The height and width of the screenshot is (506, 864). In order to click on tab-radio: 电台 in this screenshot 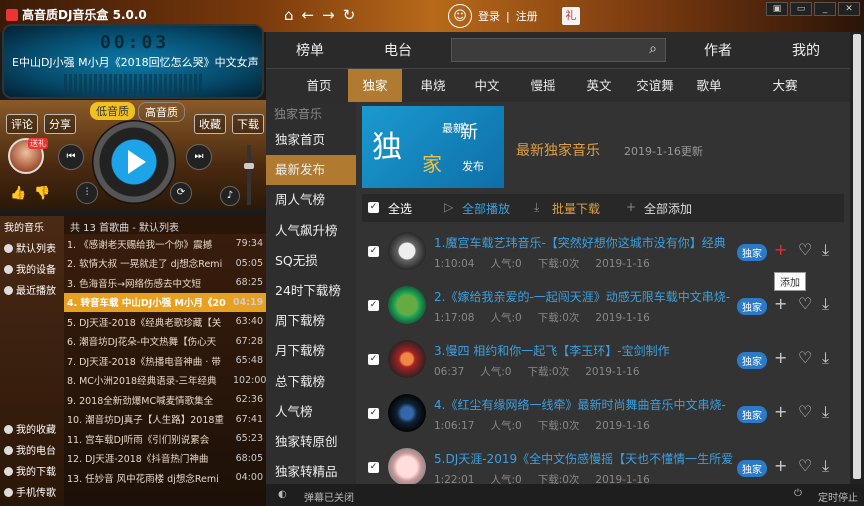, I will do `click(398, 50)`.